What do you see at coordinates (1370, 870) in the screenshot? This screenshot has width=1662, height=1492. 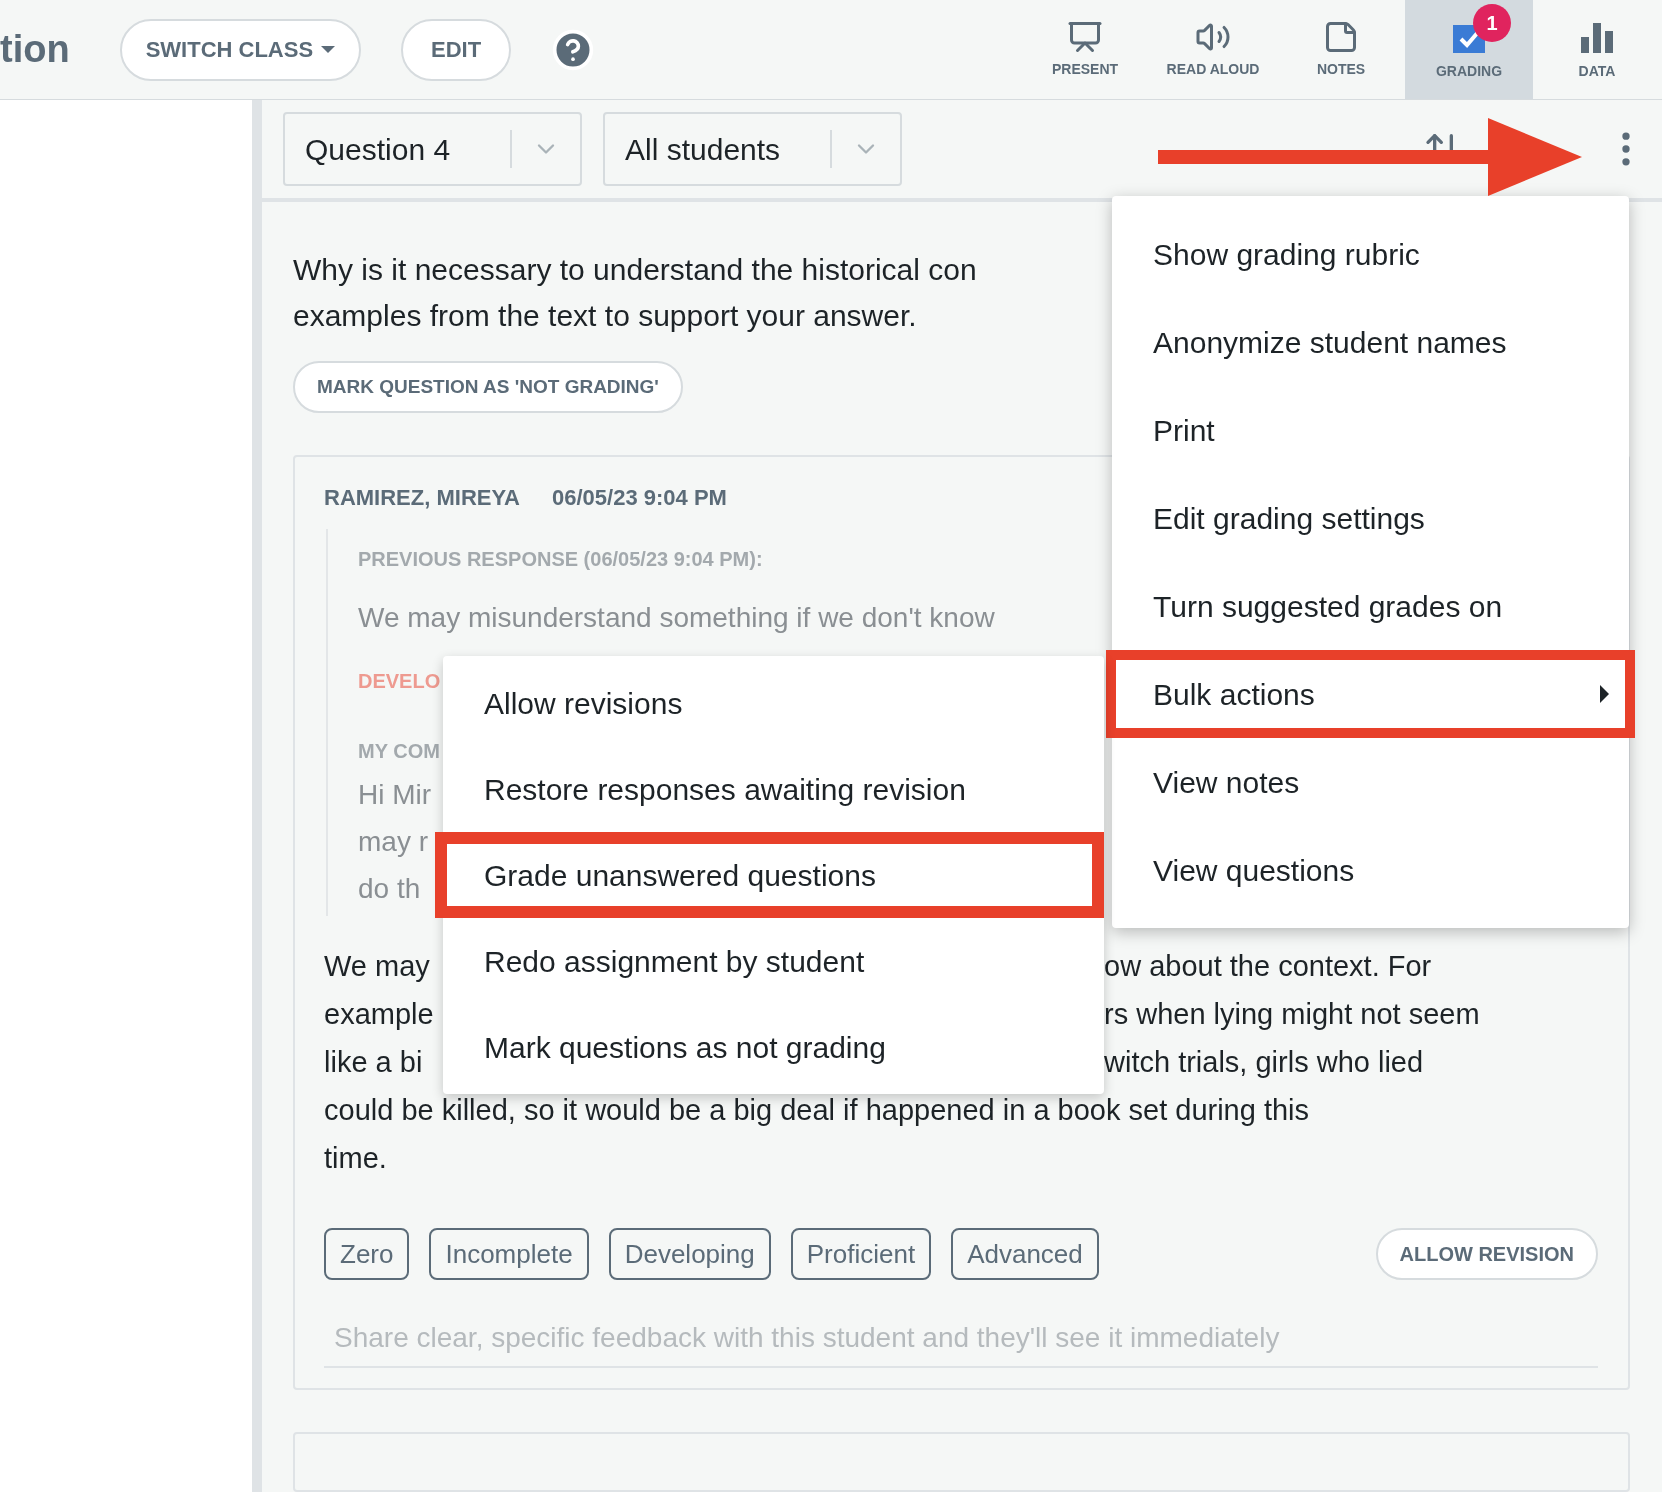 I see `menu-item: View questions` at bounding box center [1370, 870].